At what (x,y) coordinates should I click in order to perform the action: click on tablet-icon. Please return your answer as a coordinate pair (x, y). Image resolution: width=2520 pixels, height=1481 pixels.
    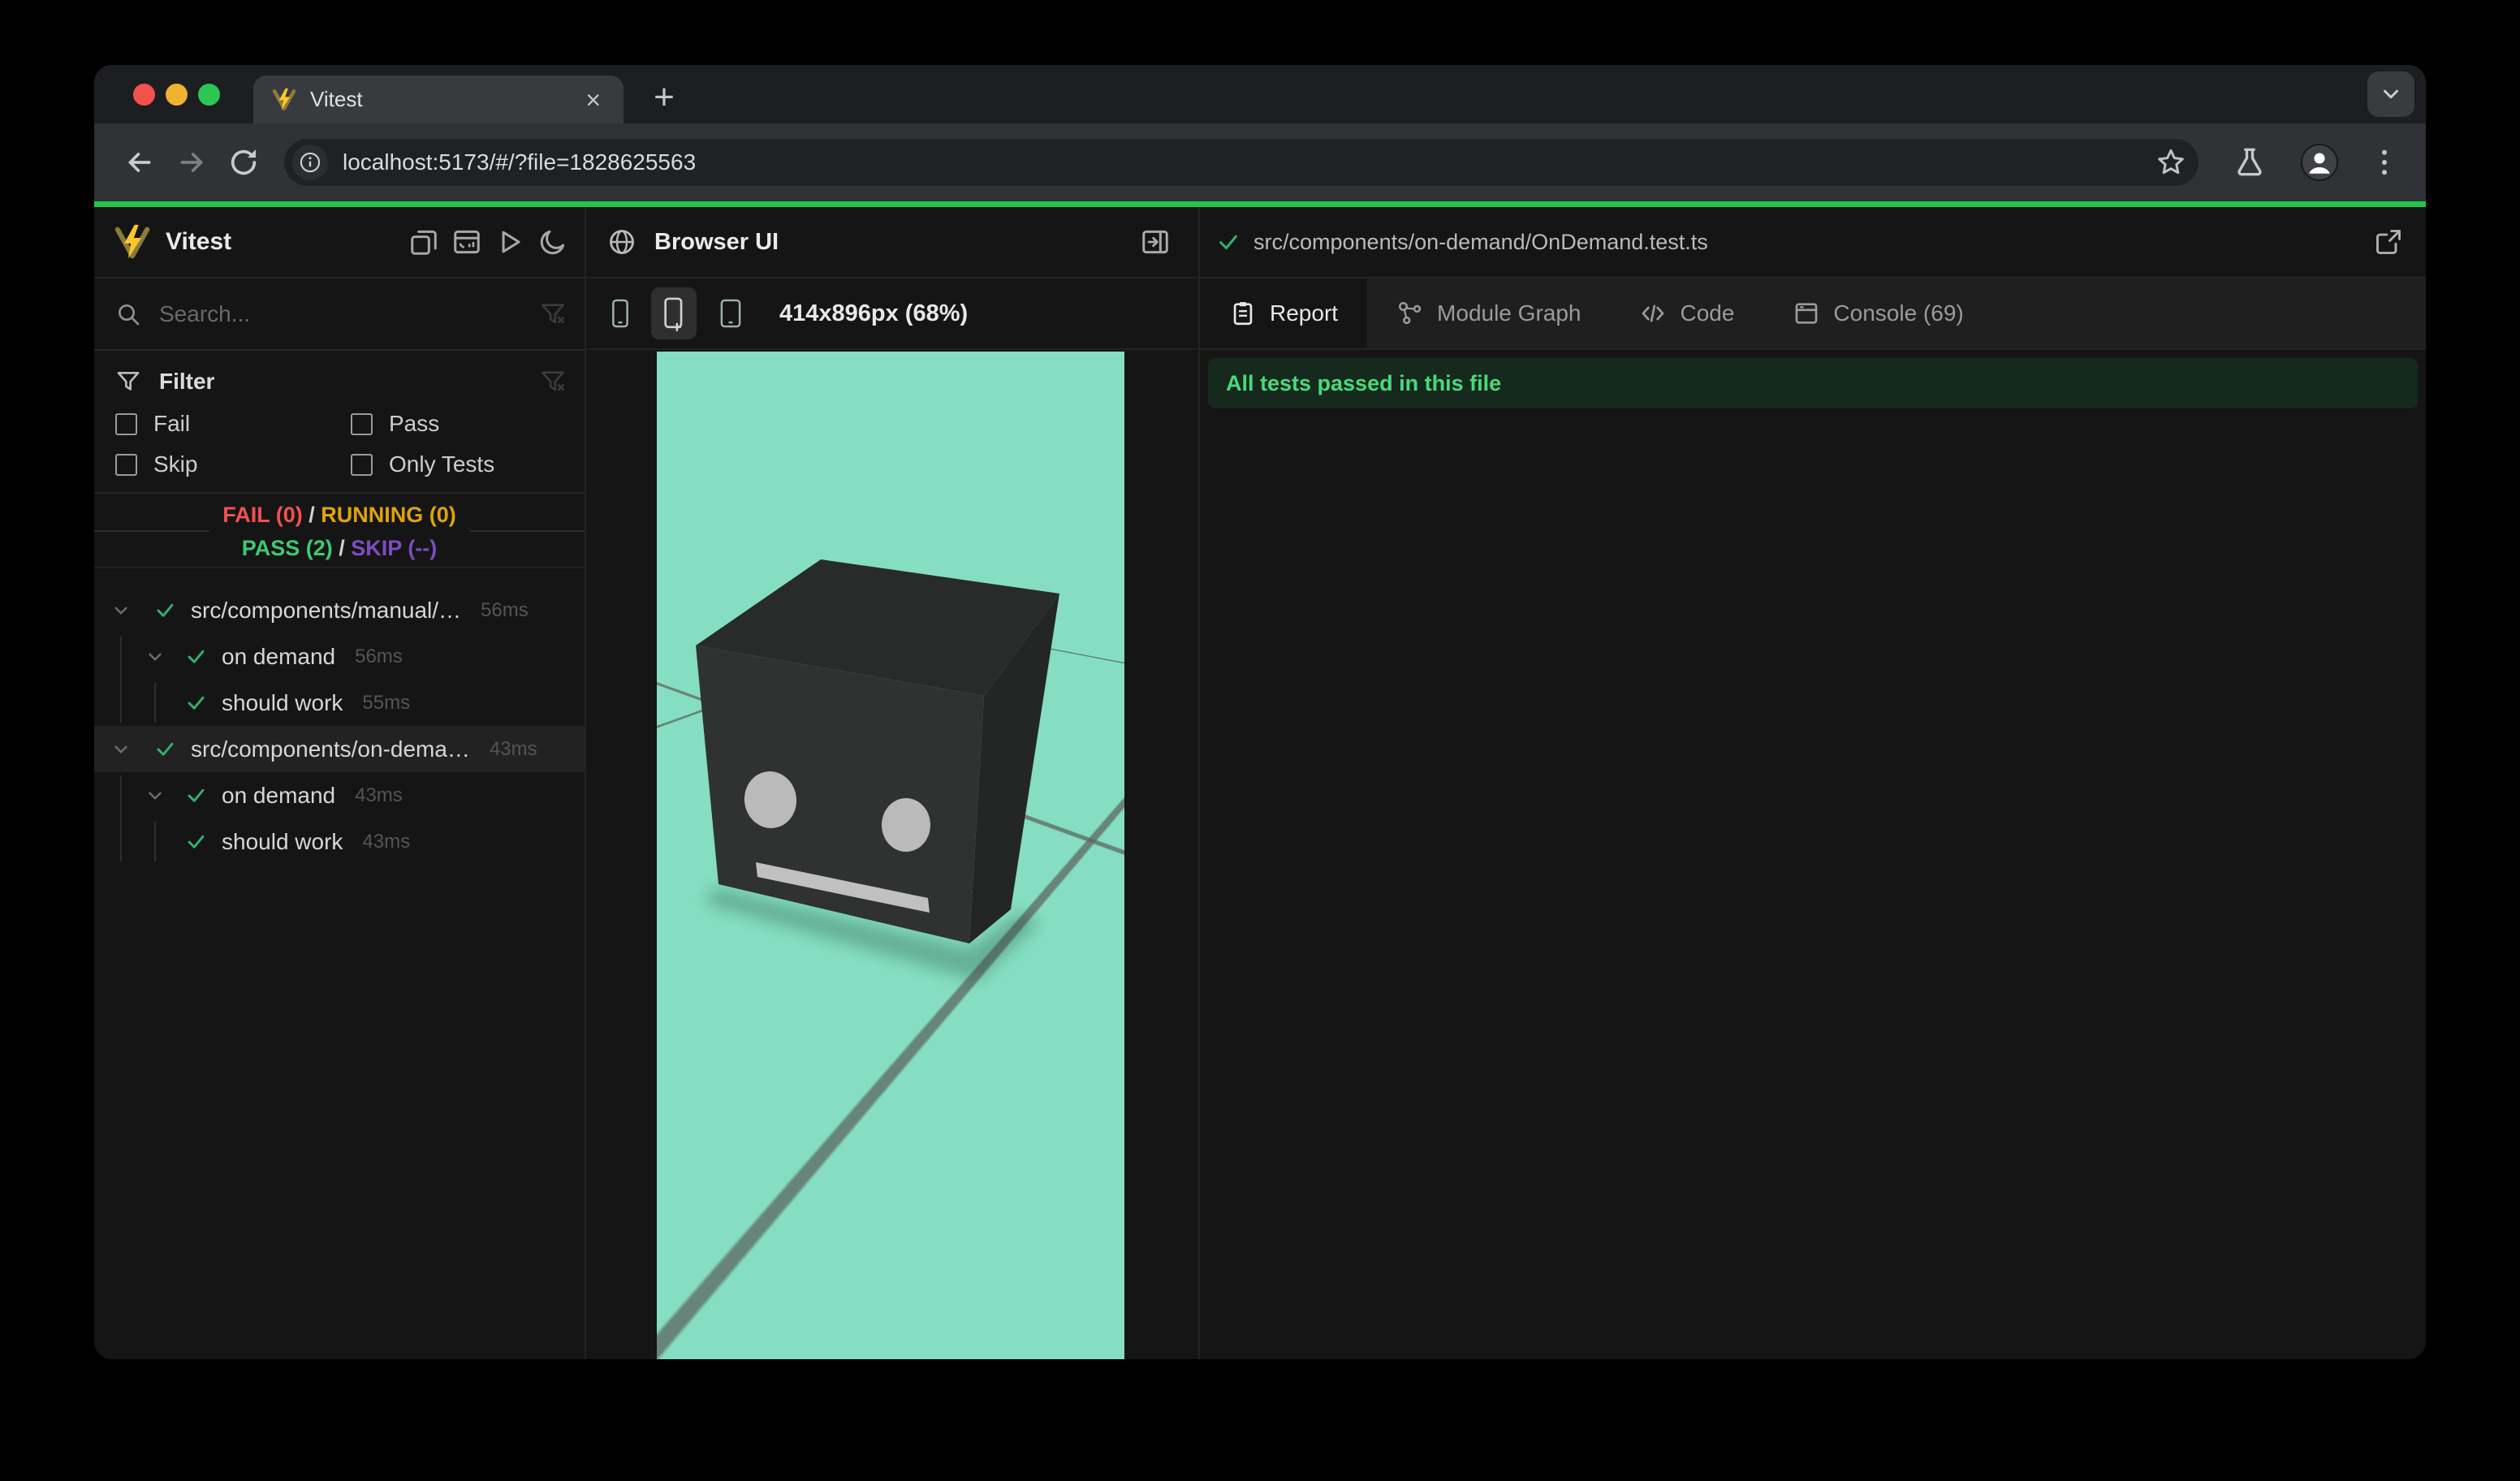
    Looking at the image, I should click on (731, 314).